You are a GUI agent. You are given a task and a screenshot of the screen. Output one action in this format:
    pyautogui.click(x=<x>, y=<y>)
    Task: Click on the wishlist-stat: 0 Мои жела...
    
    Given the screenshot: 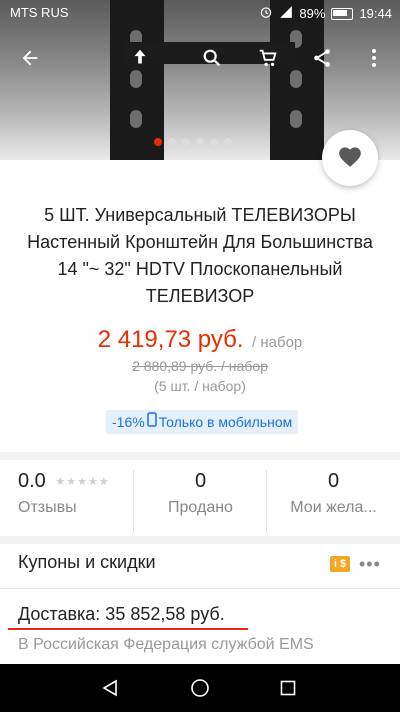 What is the action you would take?
    pyautogui.click(x=333, y=493)
    